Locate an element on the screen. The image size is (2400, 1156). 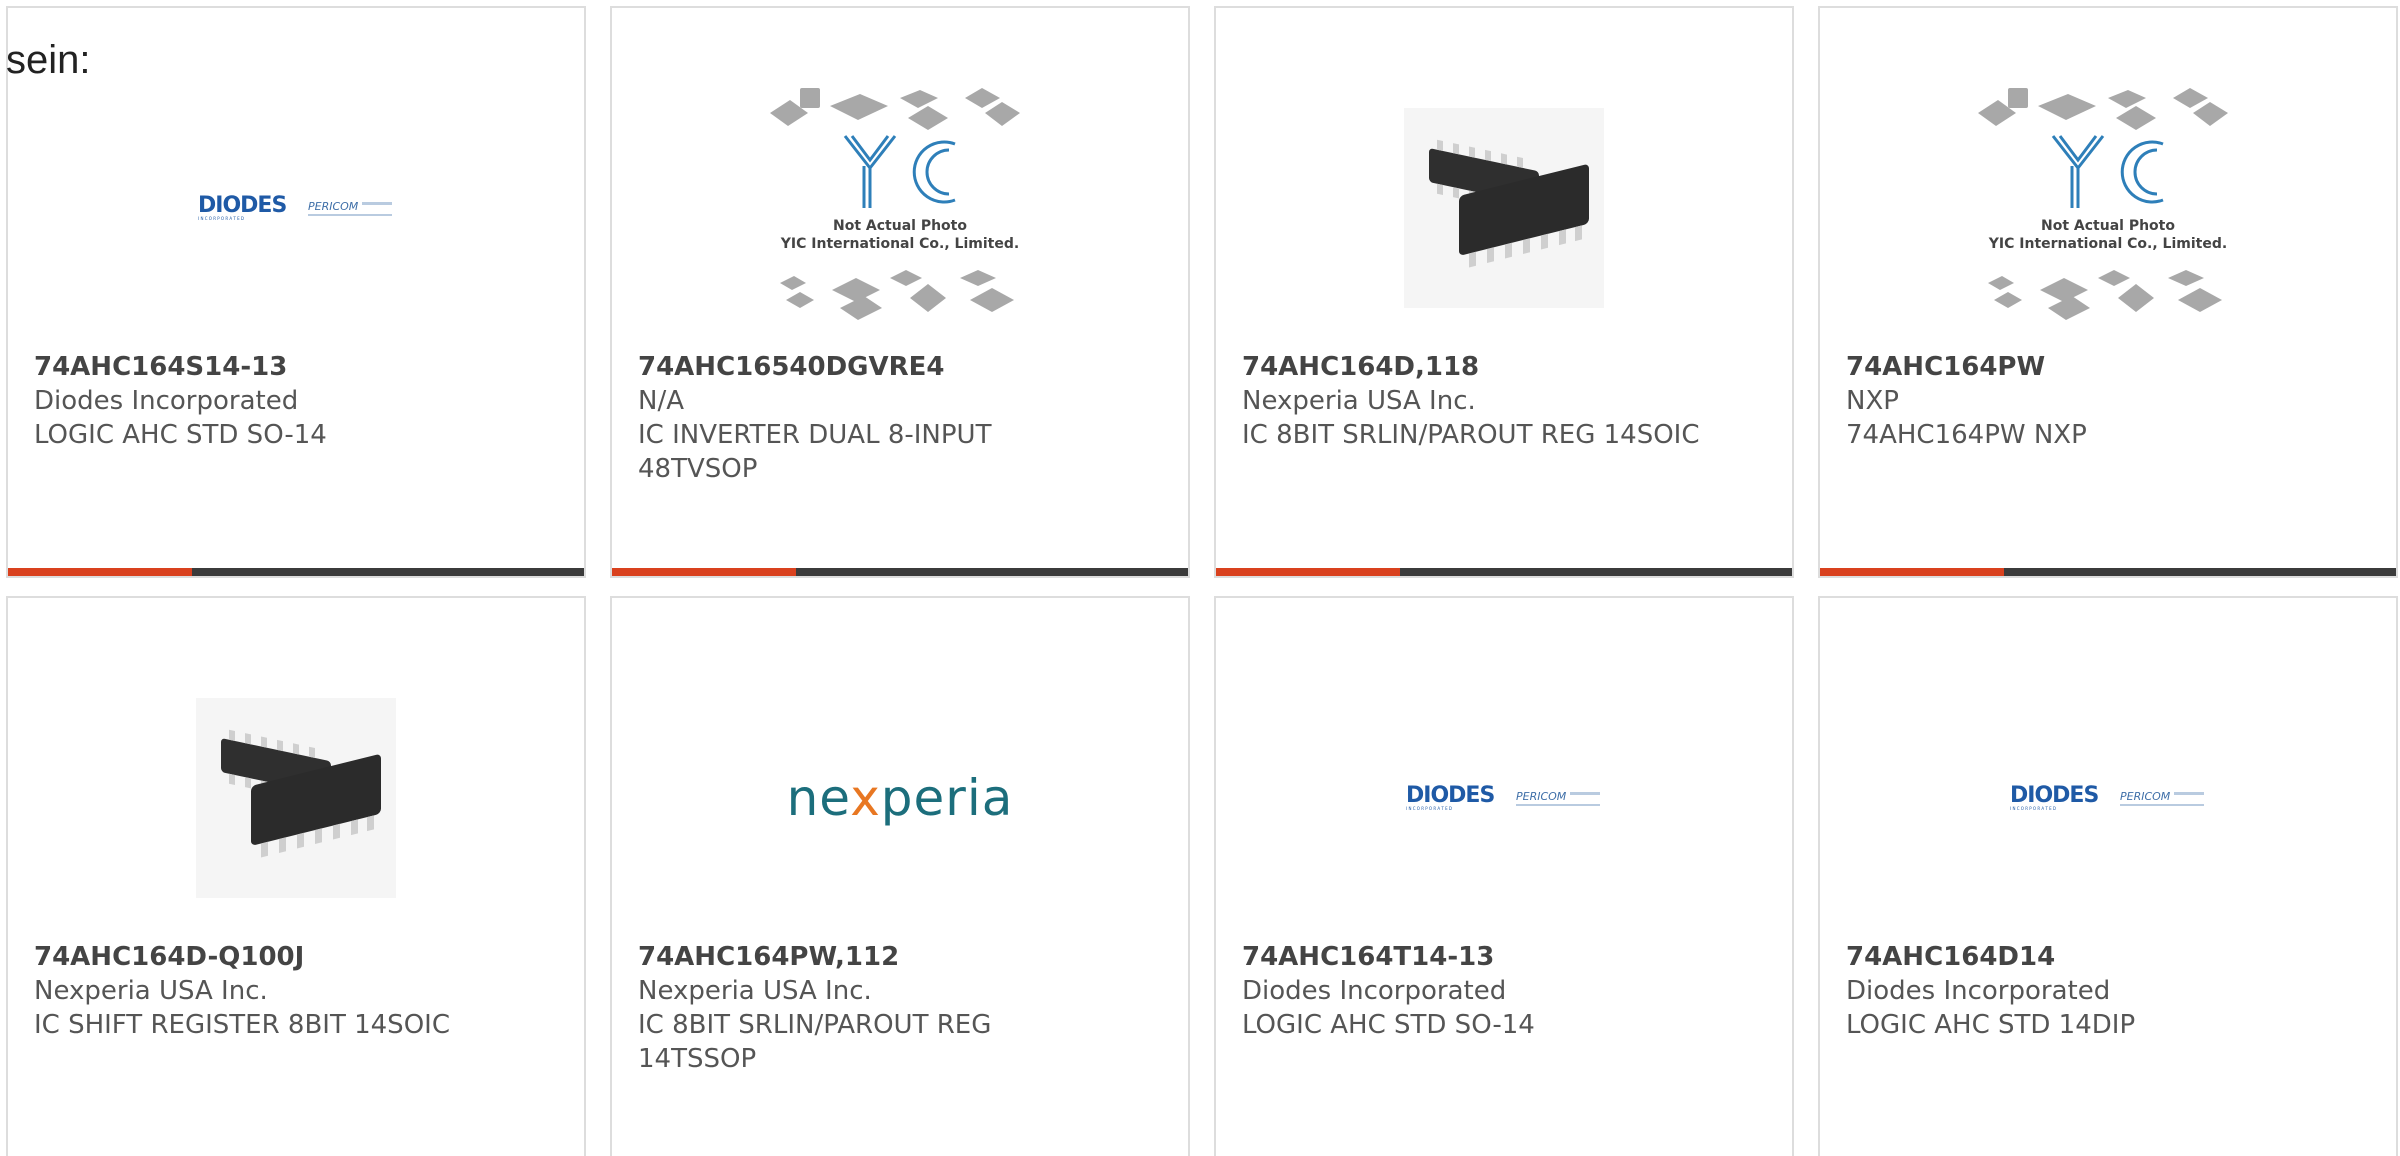
part-number: 74AHC164T14-13 is located at coordinates (1507, 957).